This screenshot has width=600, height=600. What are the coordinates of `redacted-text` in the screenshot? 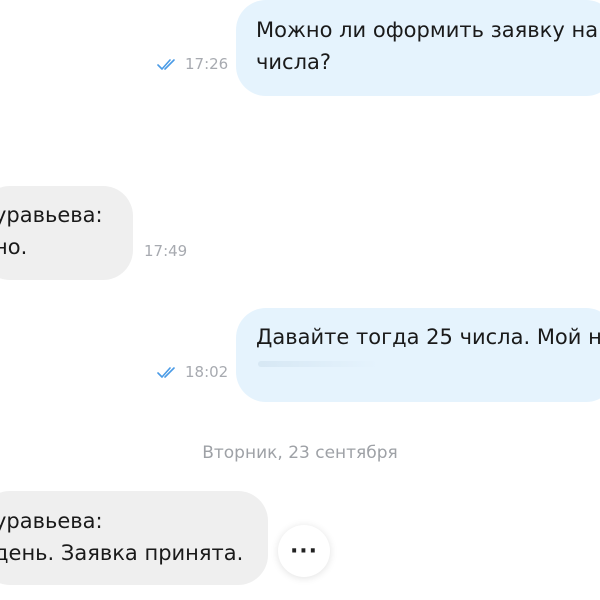 It's located at (318, 364).